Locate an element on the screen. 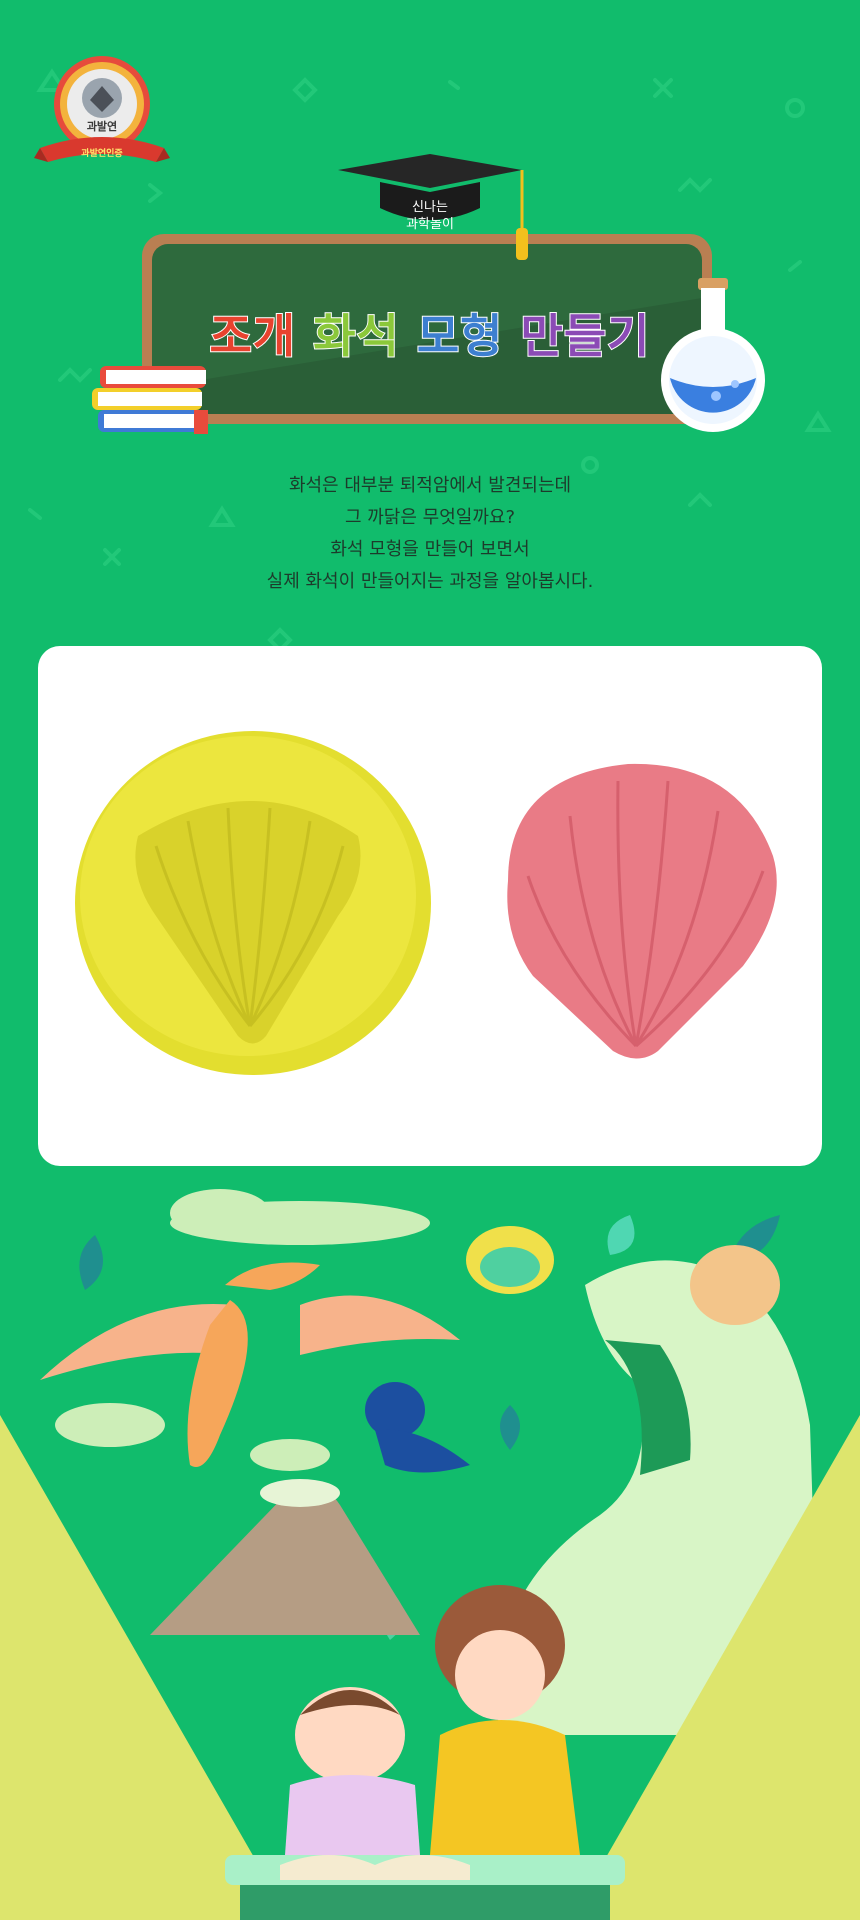  cap-label: 신나는 과학놀이 is located at coordinates (430, 216).